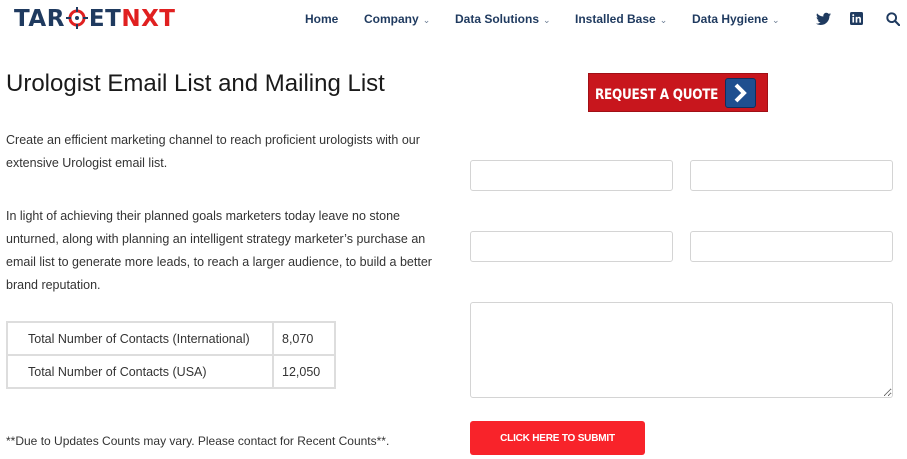  I want to click on table-row: Total Number of Contacts (USA) 12,050, so click(171, 371).